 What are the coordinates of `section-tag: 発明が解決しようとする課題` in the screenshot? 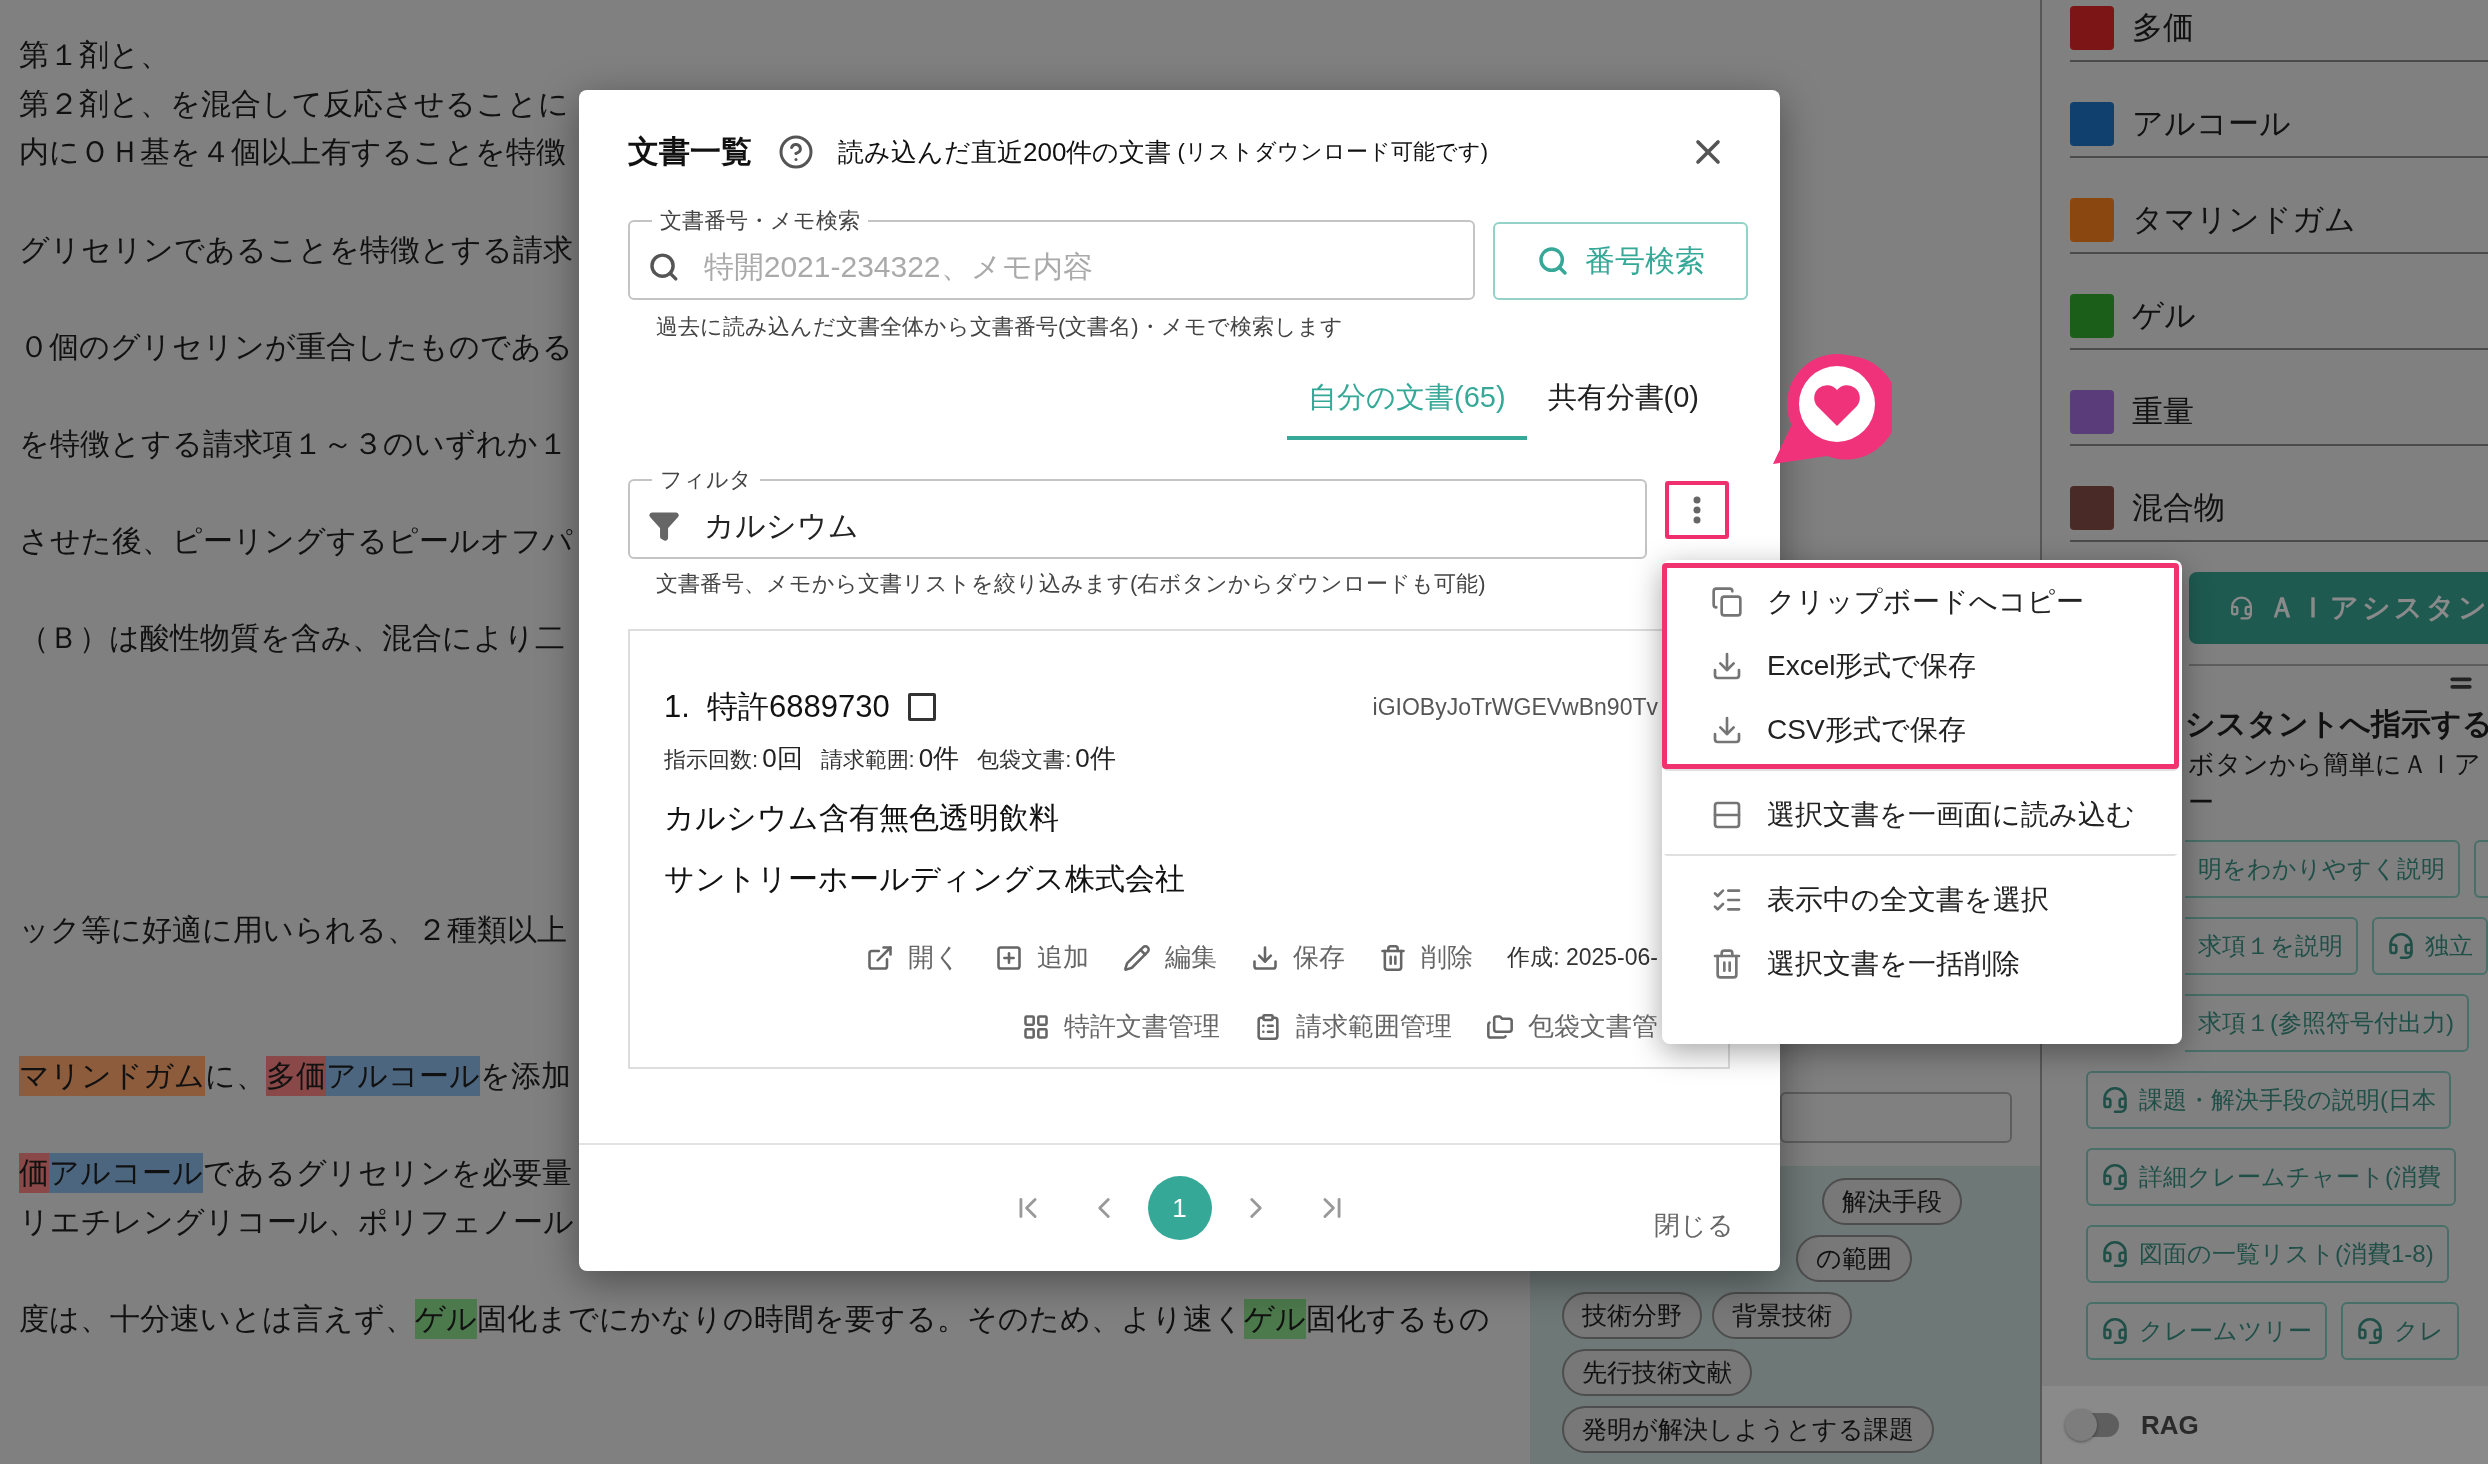 It's located at (1748, 1429).